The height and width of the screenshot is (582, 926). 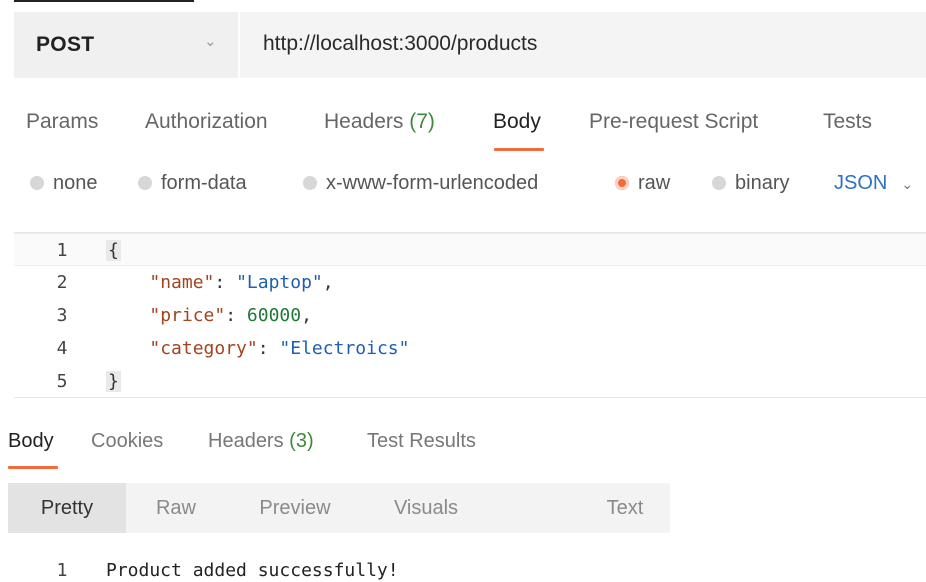 I want to click on tab-label: Test Results, so click(x=421, y=441).